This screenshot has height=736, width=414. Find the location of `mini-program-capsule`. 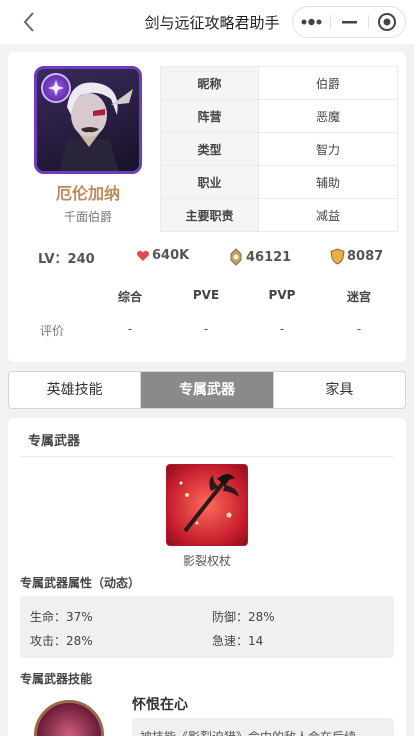

mini-program-capsule is located at coordinates (349, 22).